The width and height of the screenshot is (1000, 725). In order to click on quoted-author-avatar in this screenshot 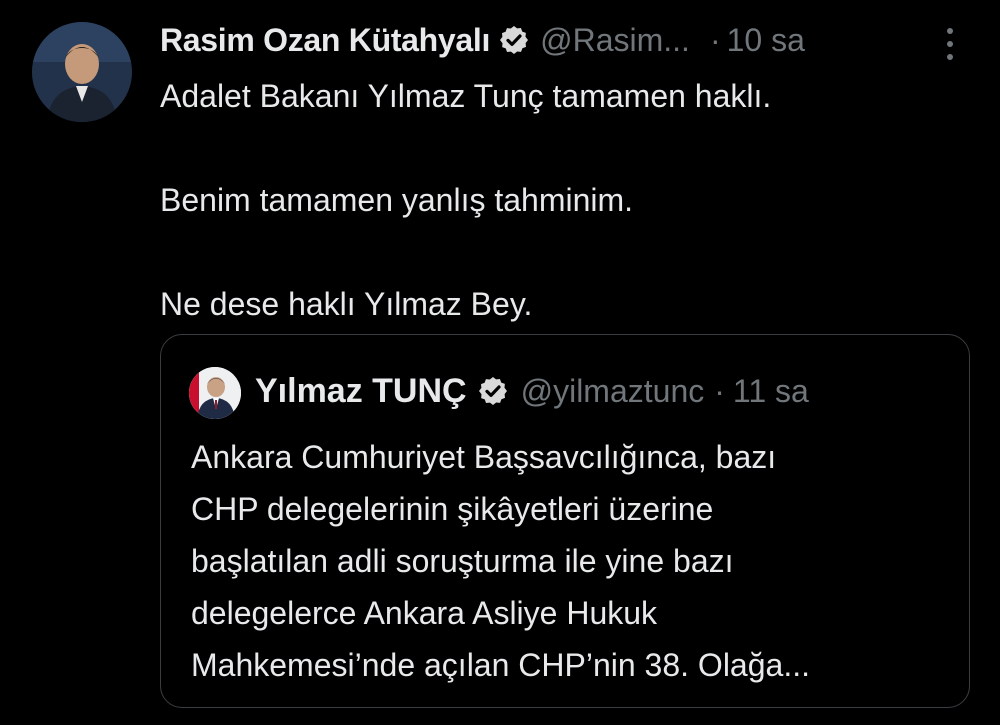, I will do `click(215, 393)`.